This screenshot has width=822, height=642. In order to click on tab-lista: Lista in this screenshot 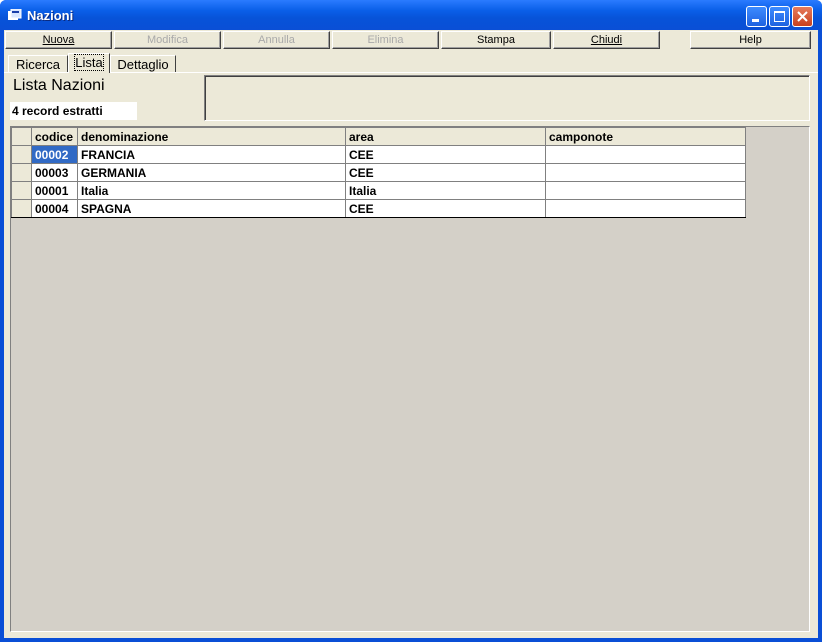, I will do `click(89, 63)`.